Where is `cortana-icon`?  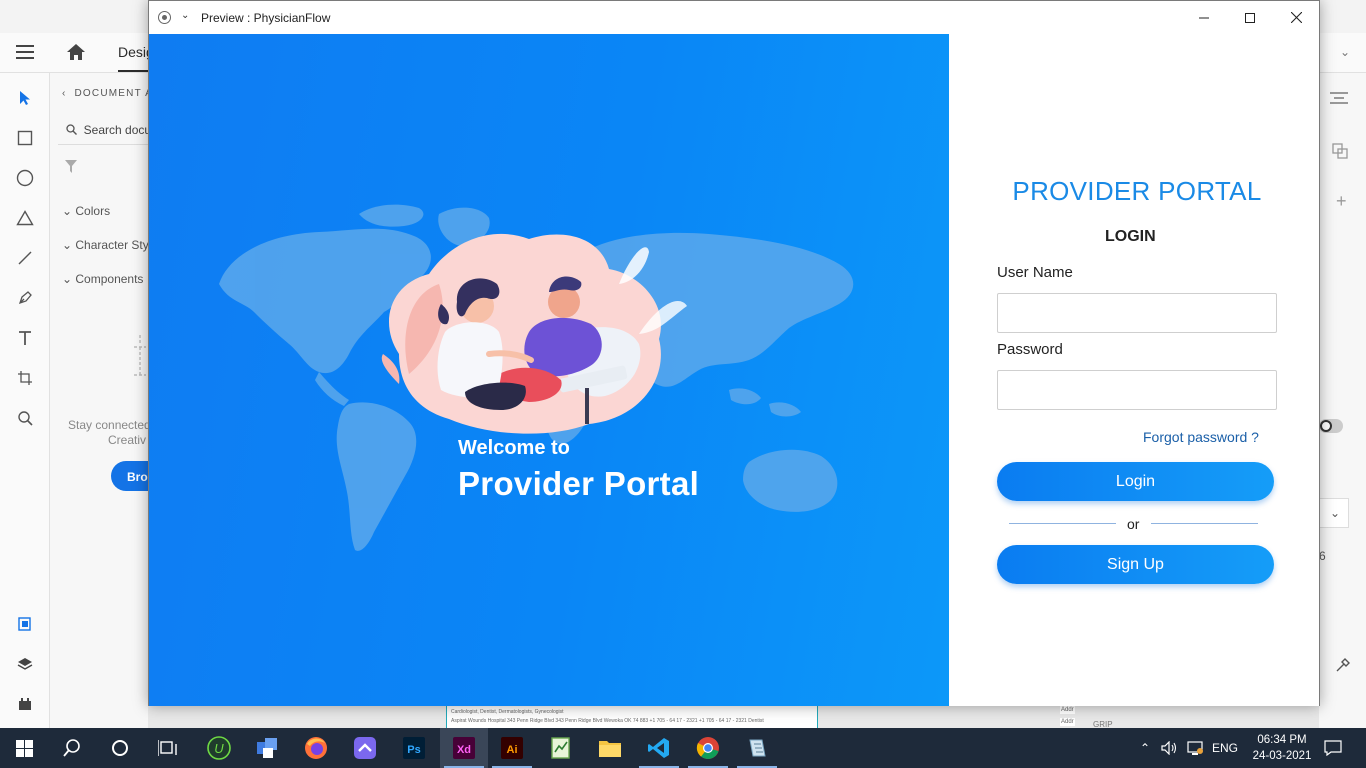 cortana-icon is located at coordinates (120, 748).